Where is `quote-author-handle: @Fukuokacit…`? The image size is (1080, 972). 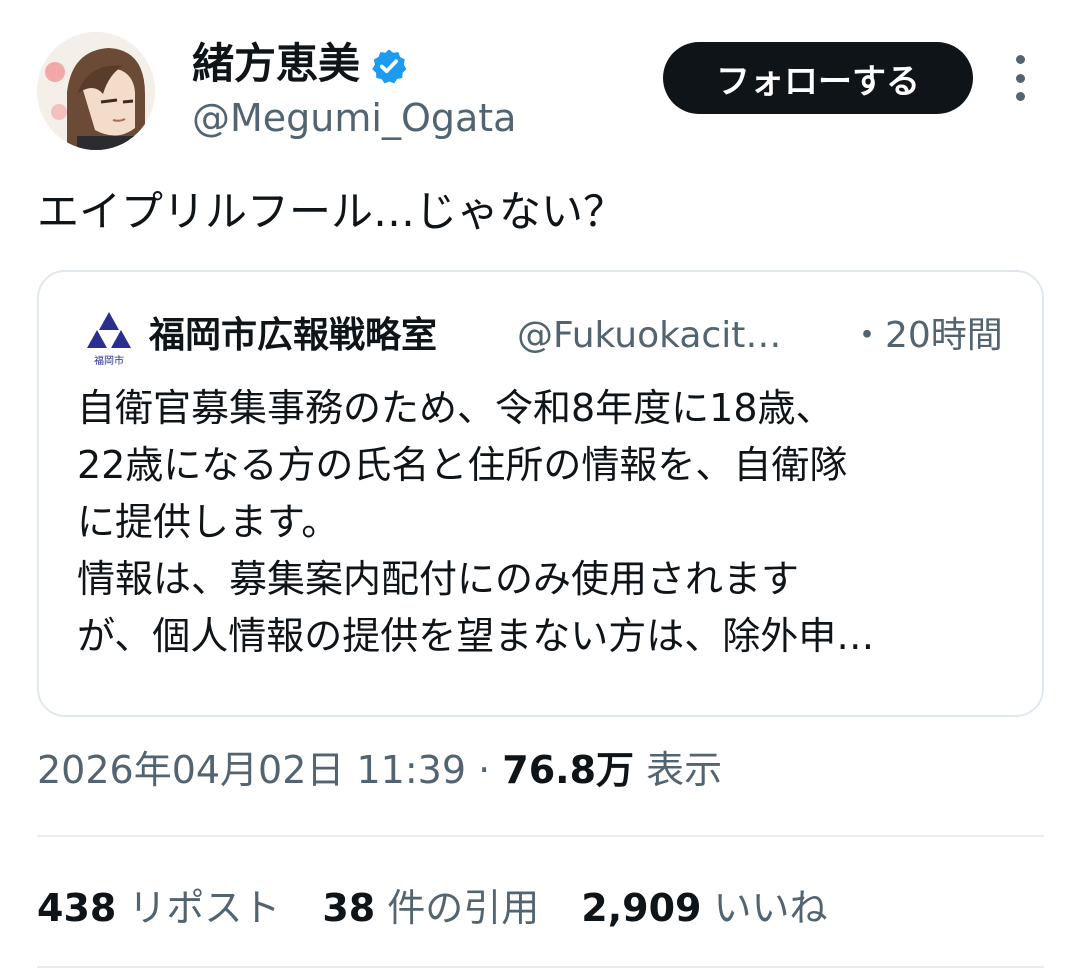 quote-author-handle: @Fukuokacit… is located at coordinates (649, 335).